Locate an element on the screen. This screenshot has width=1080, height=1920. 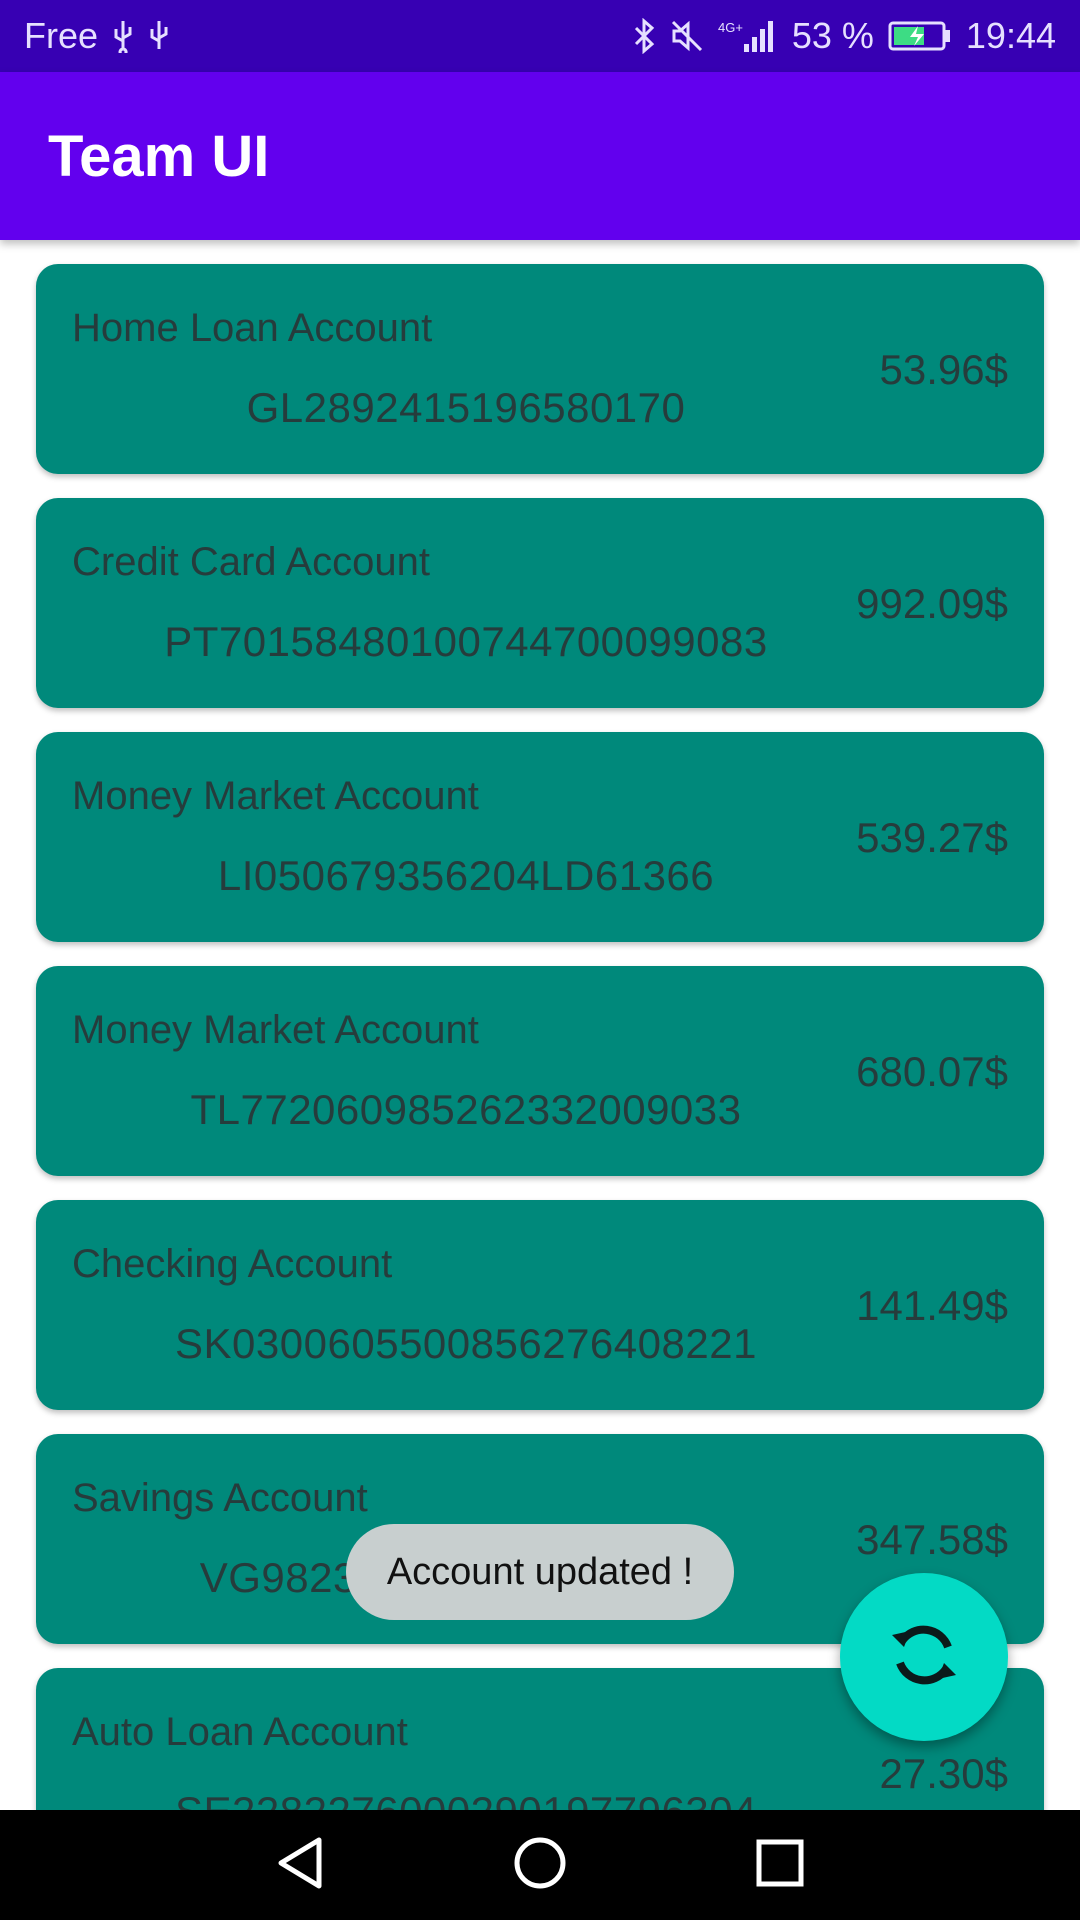
account-iban: SE2282276000290197796304 is located at coordinates (466, 1799).